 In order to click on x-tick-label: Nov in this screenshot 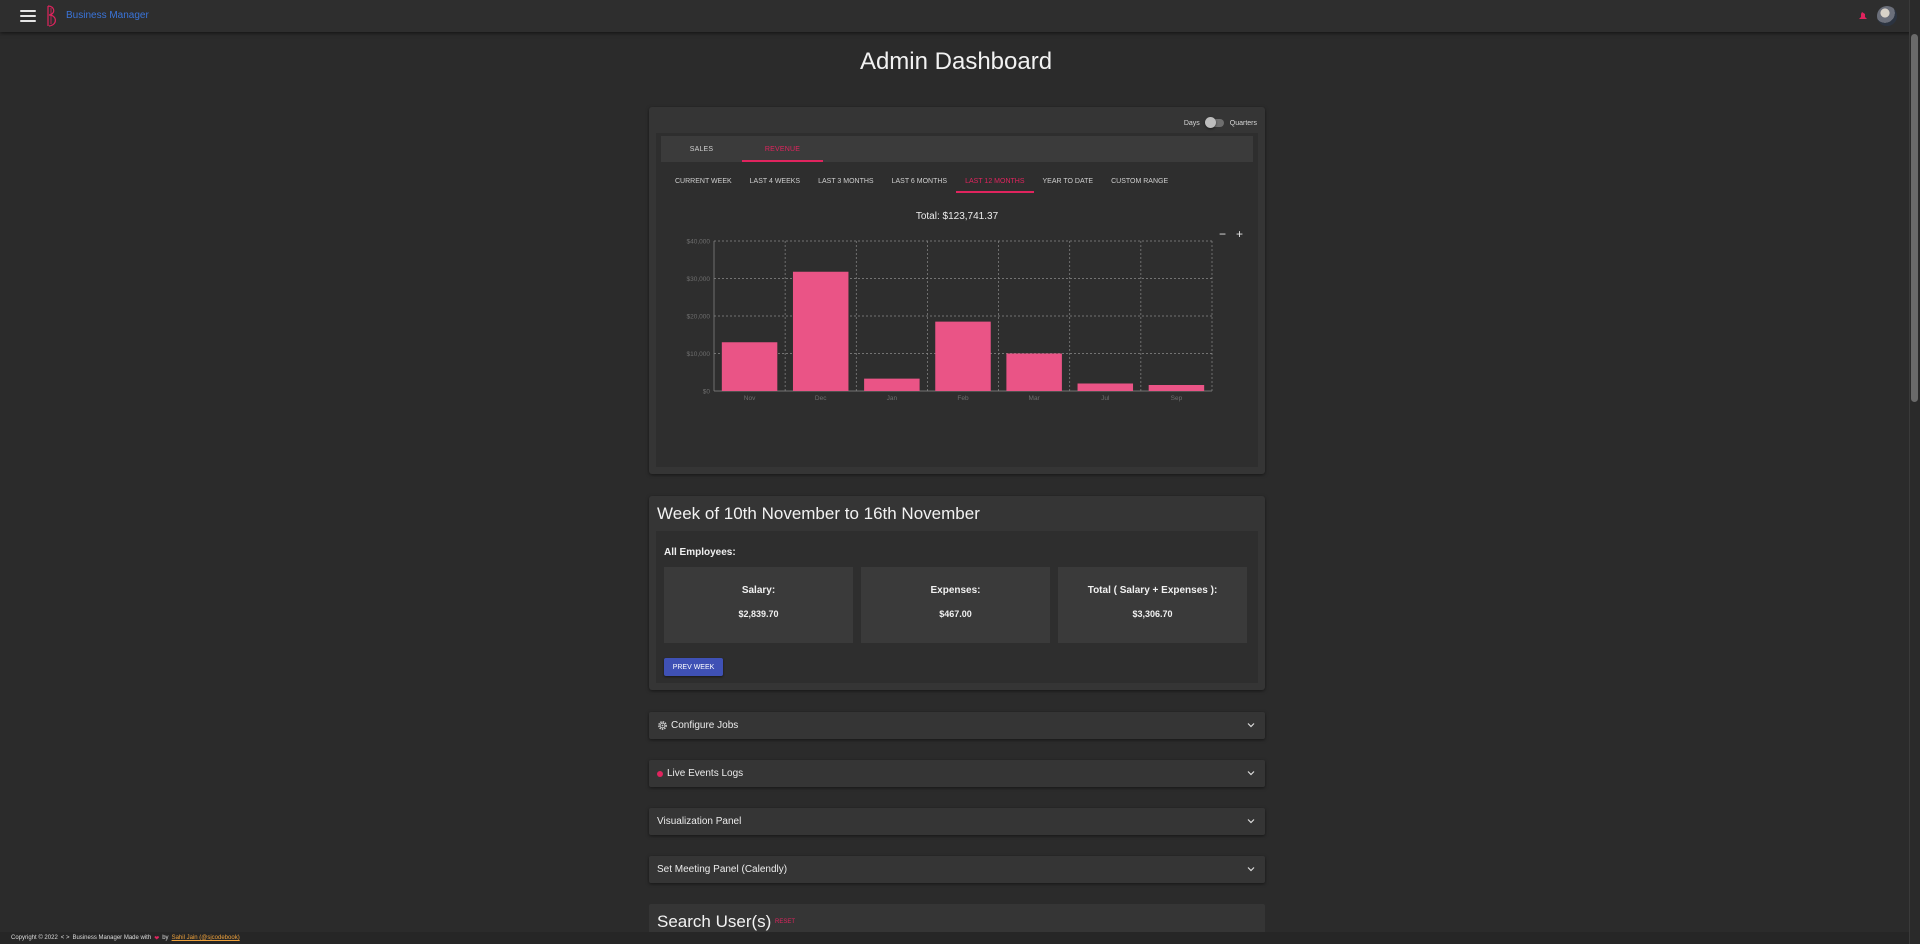, I will do `click(750, 398)`.